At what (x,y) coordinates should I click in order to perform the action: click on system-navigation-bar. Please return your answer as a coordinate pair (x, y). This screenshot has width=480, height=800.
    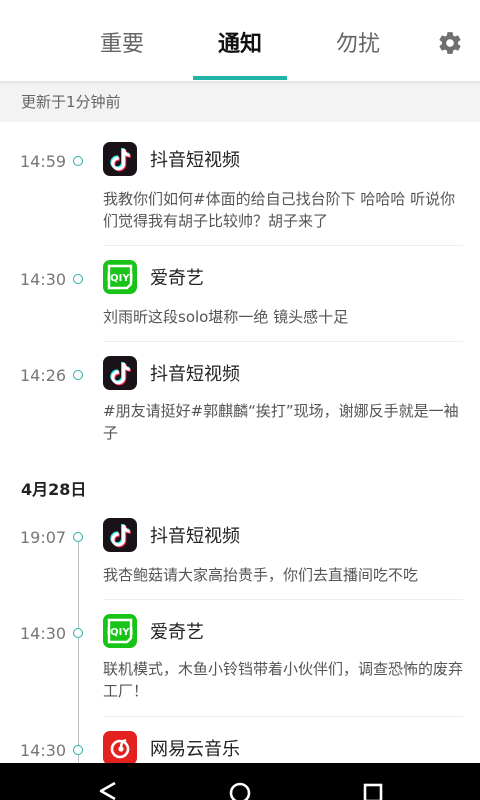
    Looking at the image, I should click on (240, 781).